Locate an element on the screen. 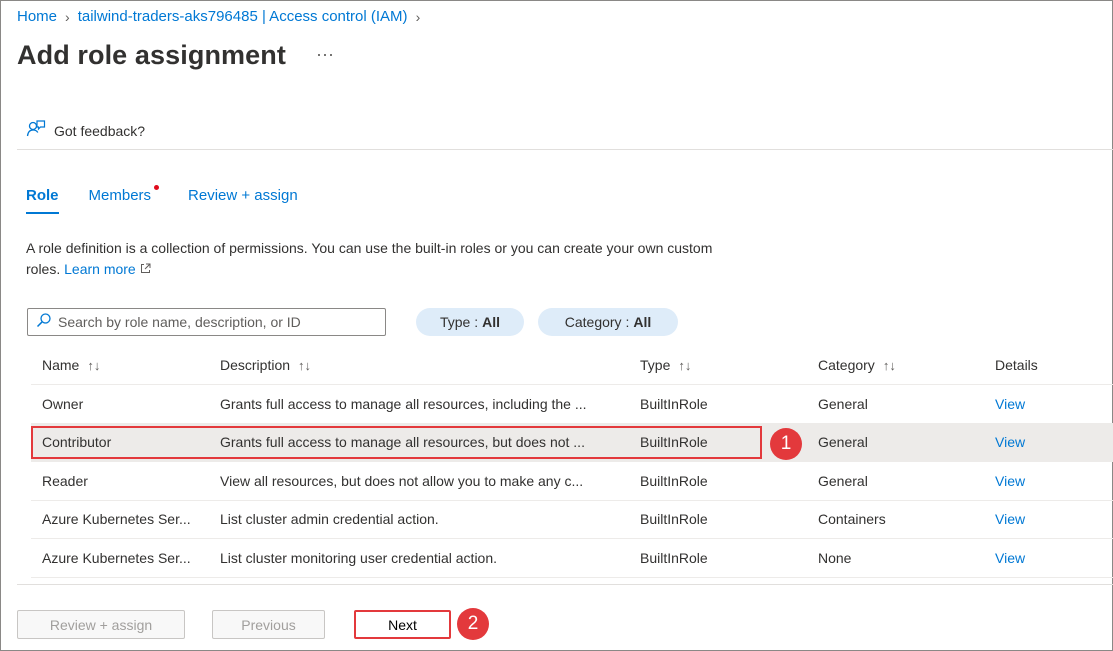 The height and width of the screenshot is (651, 1113). required-indicator-dot is located at coordinates (157, 187).